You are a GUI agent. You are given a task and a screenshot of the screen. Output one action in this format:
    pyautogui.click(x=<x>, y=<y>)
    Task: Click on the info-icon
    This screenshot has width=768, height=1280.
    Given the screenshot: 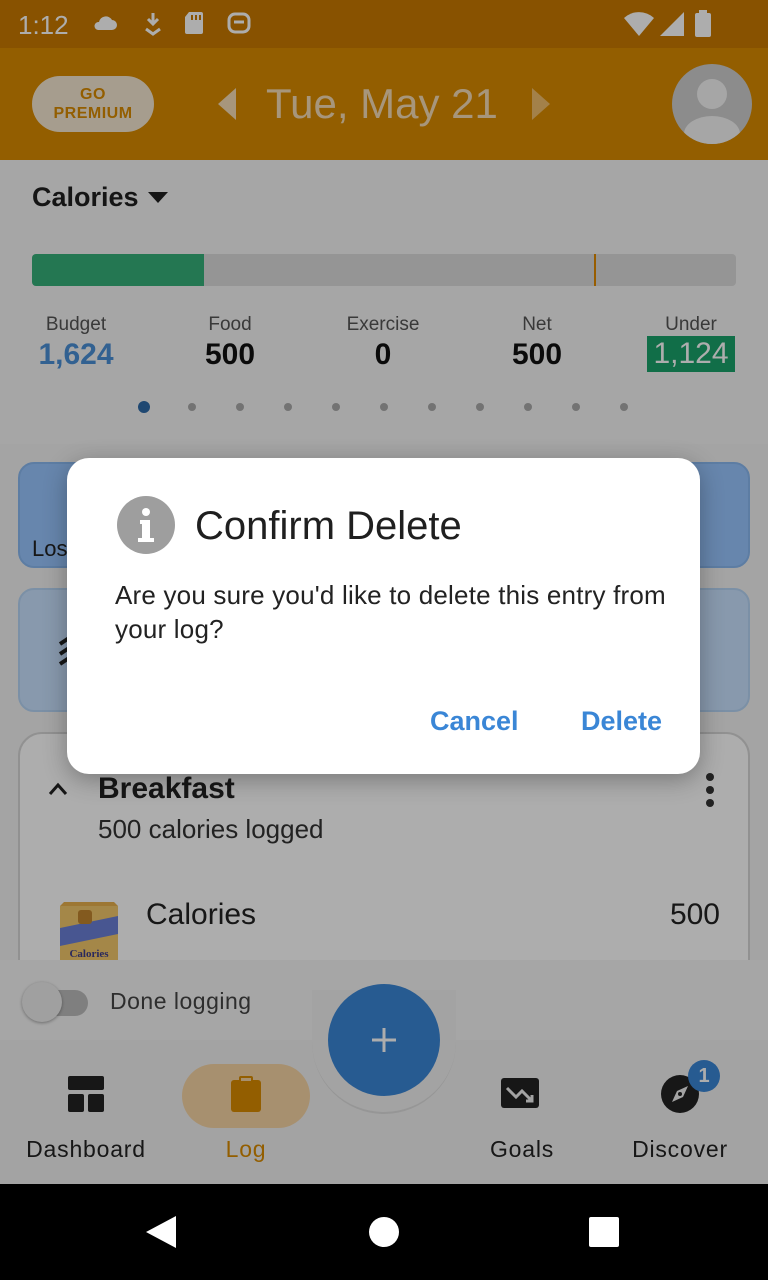 What is the action you would take?
    pyautogui.click(x=146, y=525)
    